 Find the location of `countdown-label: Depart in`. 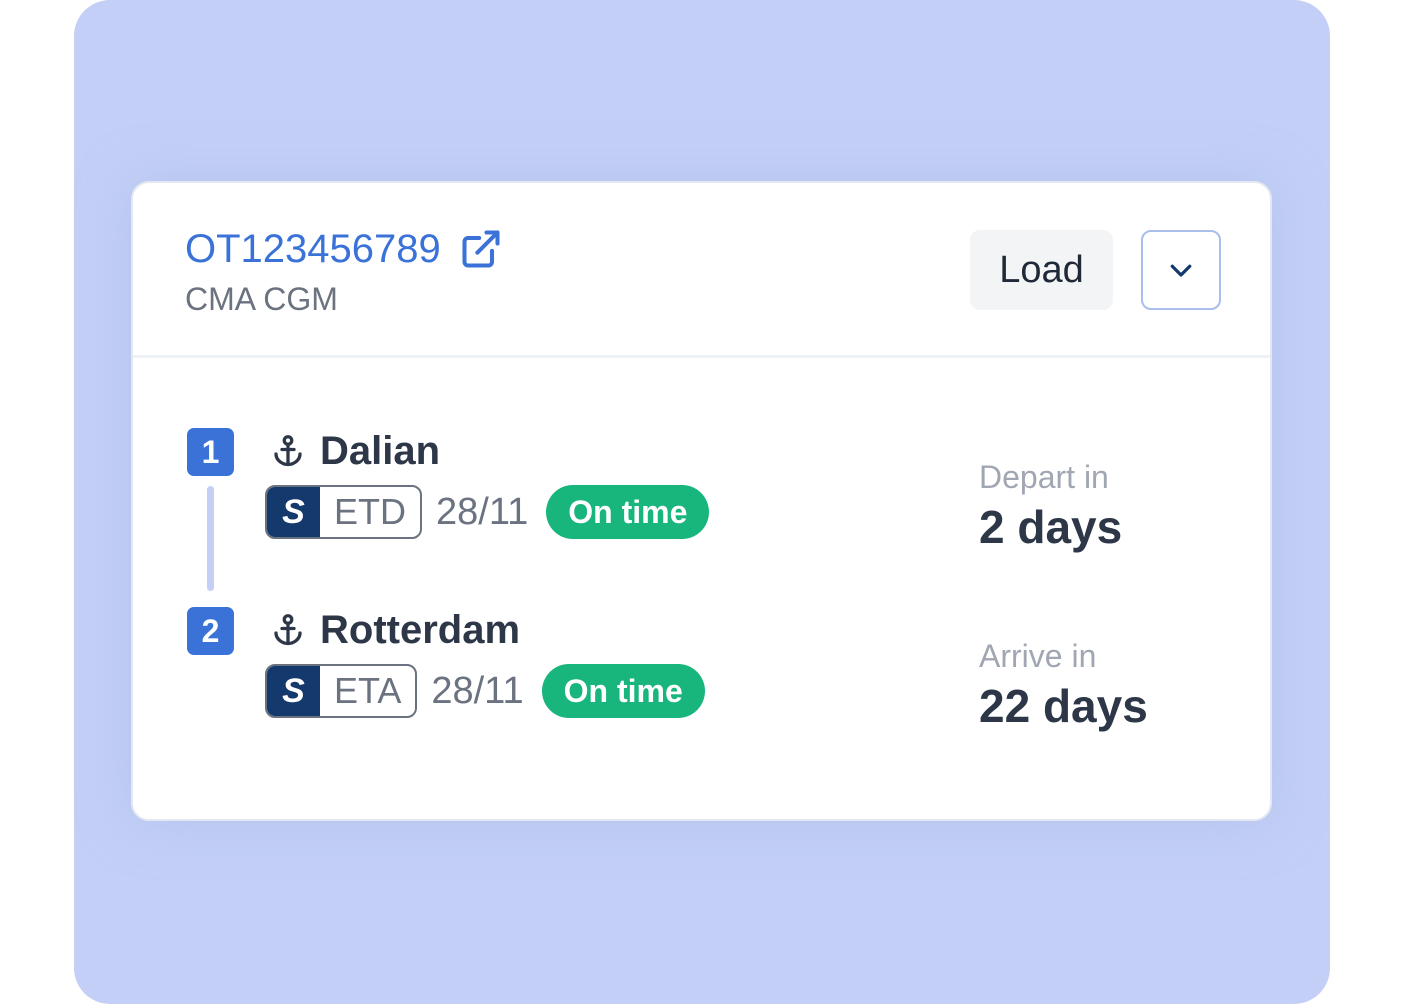

countdown-label: Depart in is located at coordinates (1044, 477).